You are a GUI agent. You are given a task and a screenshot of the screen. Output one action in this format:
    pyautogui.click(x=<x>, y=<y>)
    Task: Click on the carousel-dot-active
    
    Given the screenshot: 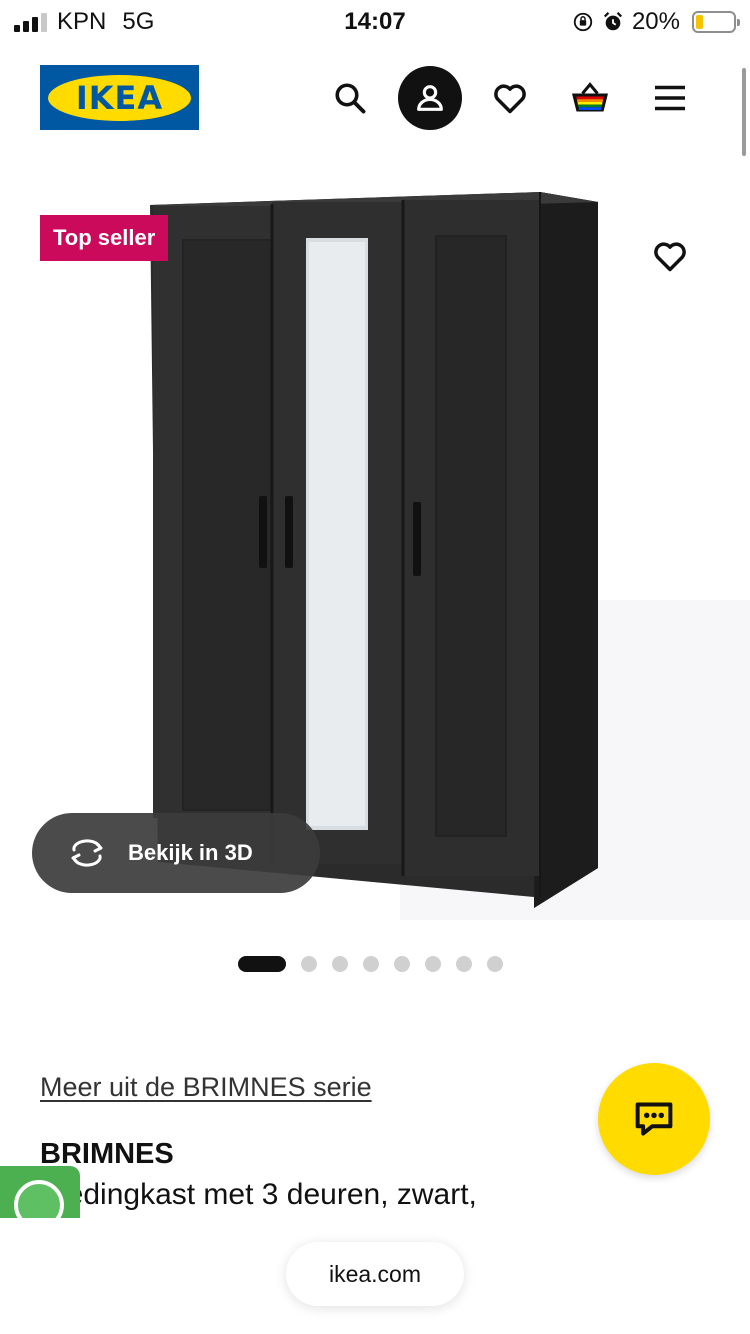 What is the action you would take?
    pyautogui.click(x=262, y=964)
    